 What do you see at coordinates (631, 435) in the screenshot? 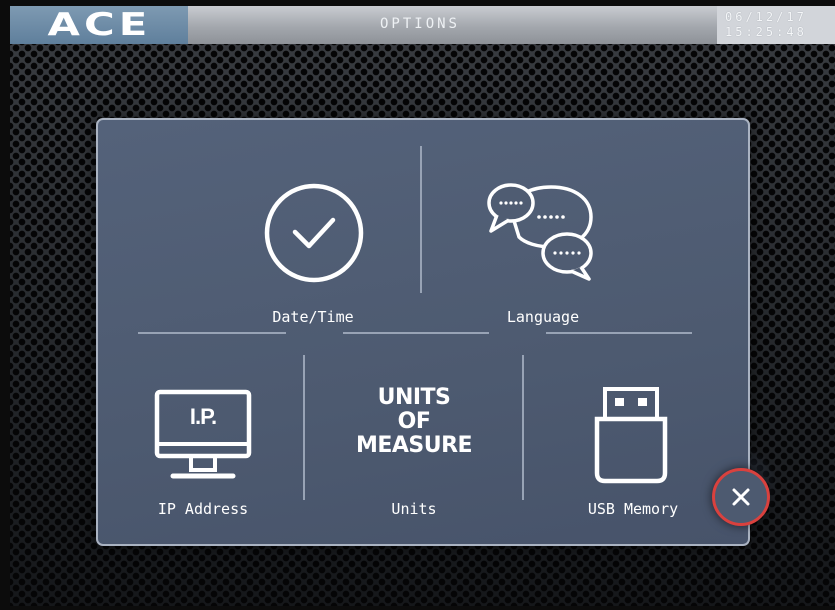
I see `usb-drive-icon` at bounding box center [631, 435].